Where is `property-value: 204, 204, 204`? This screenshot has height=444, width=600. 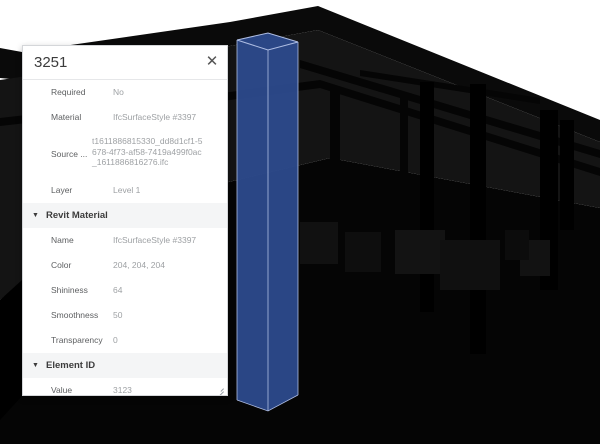
property-value: 204, 204, 204 is located at coordinates (139, 265).